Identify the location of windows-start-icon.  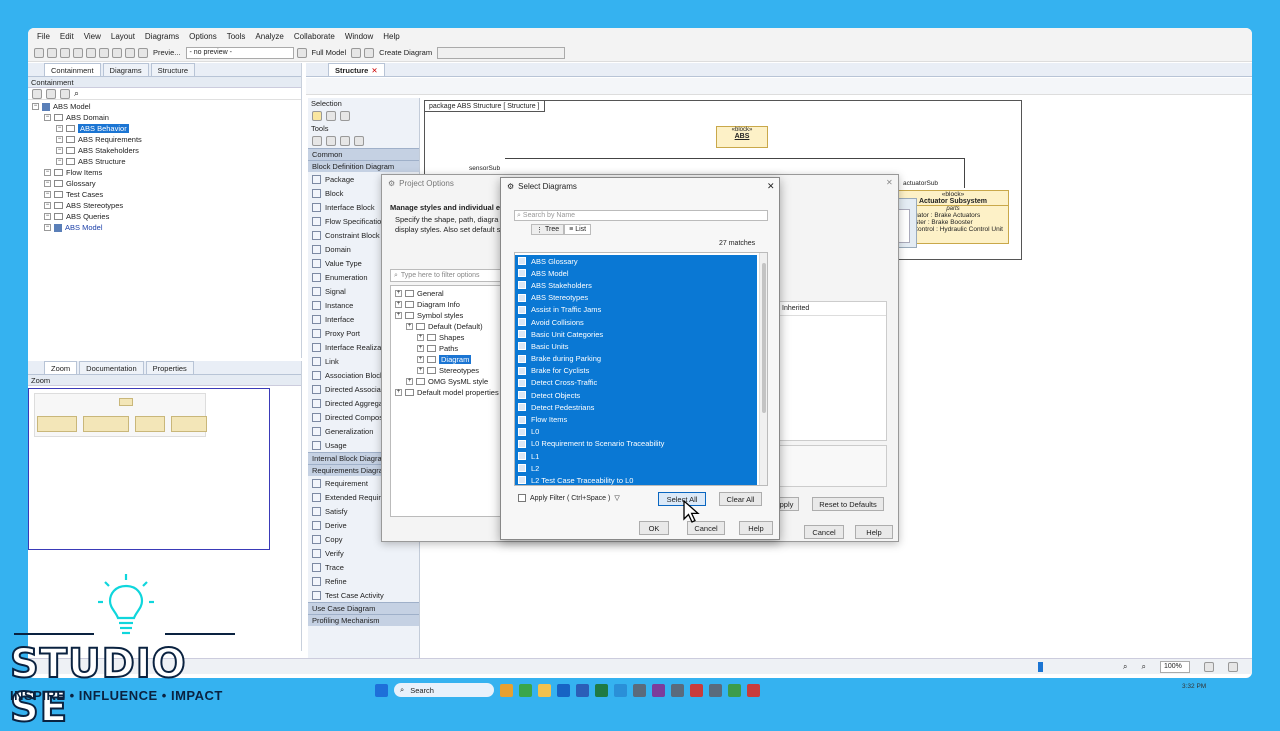
(381, 690).